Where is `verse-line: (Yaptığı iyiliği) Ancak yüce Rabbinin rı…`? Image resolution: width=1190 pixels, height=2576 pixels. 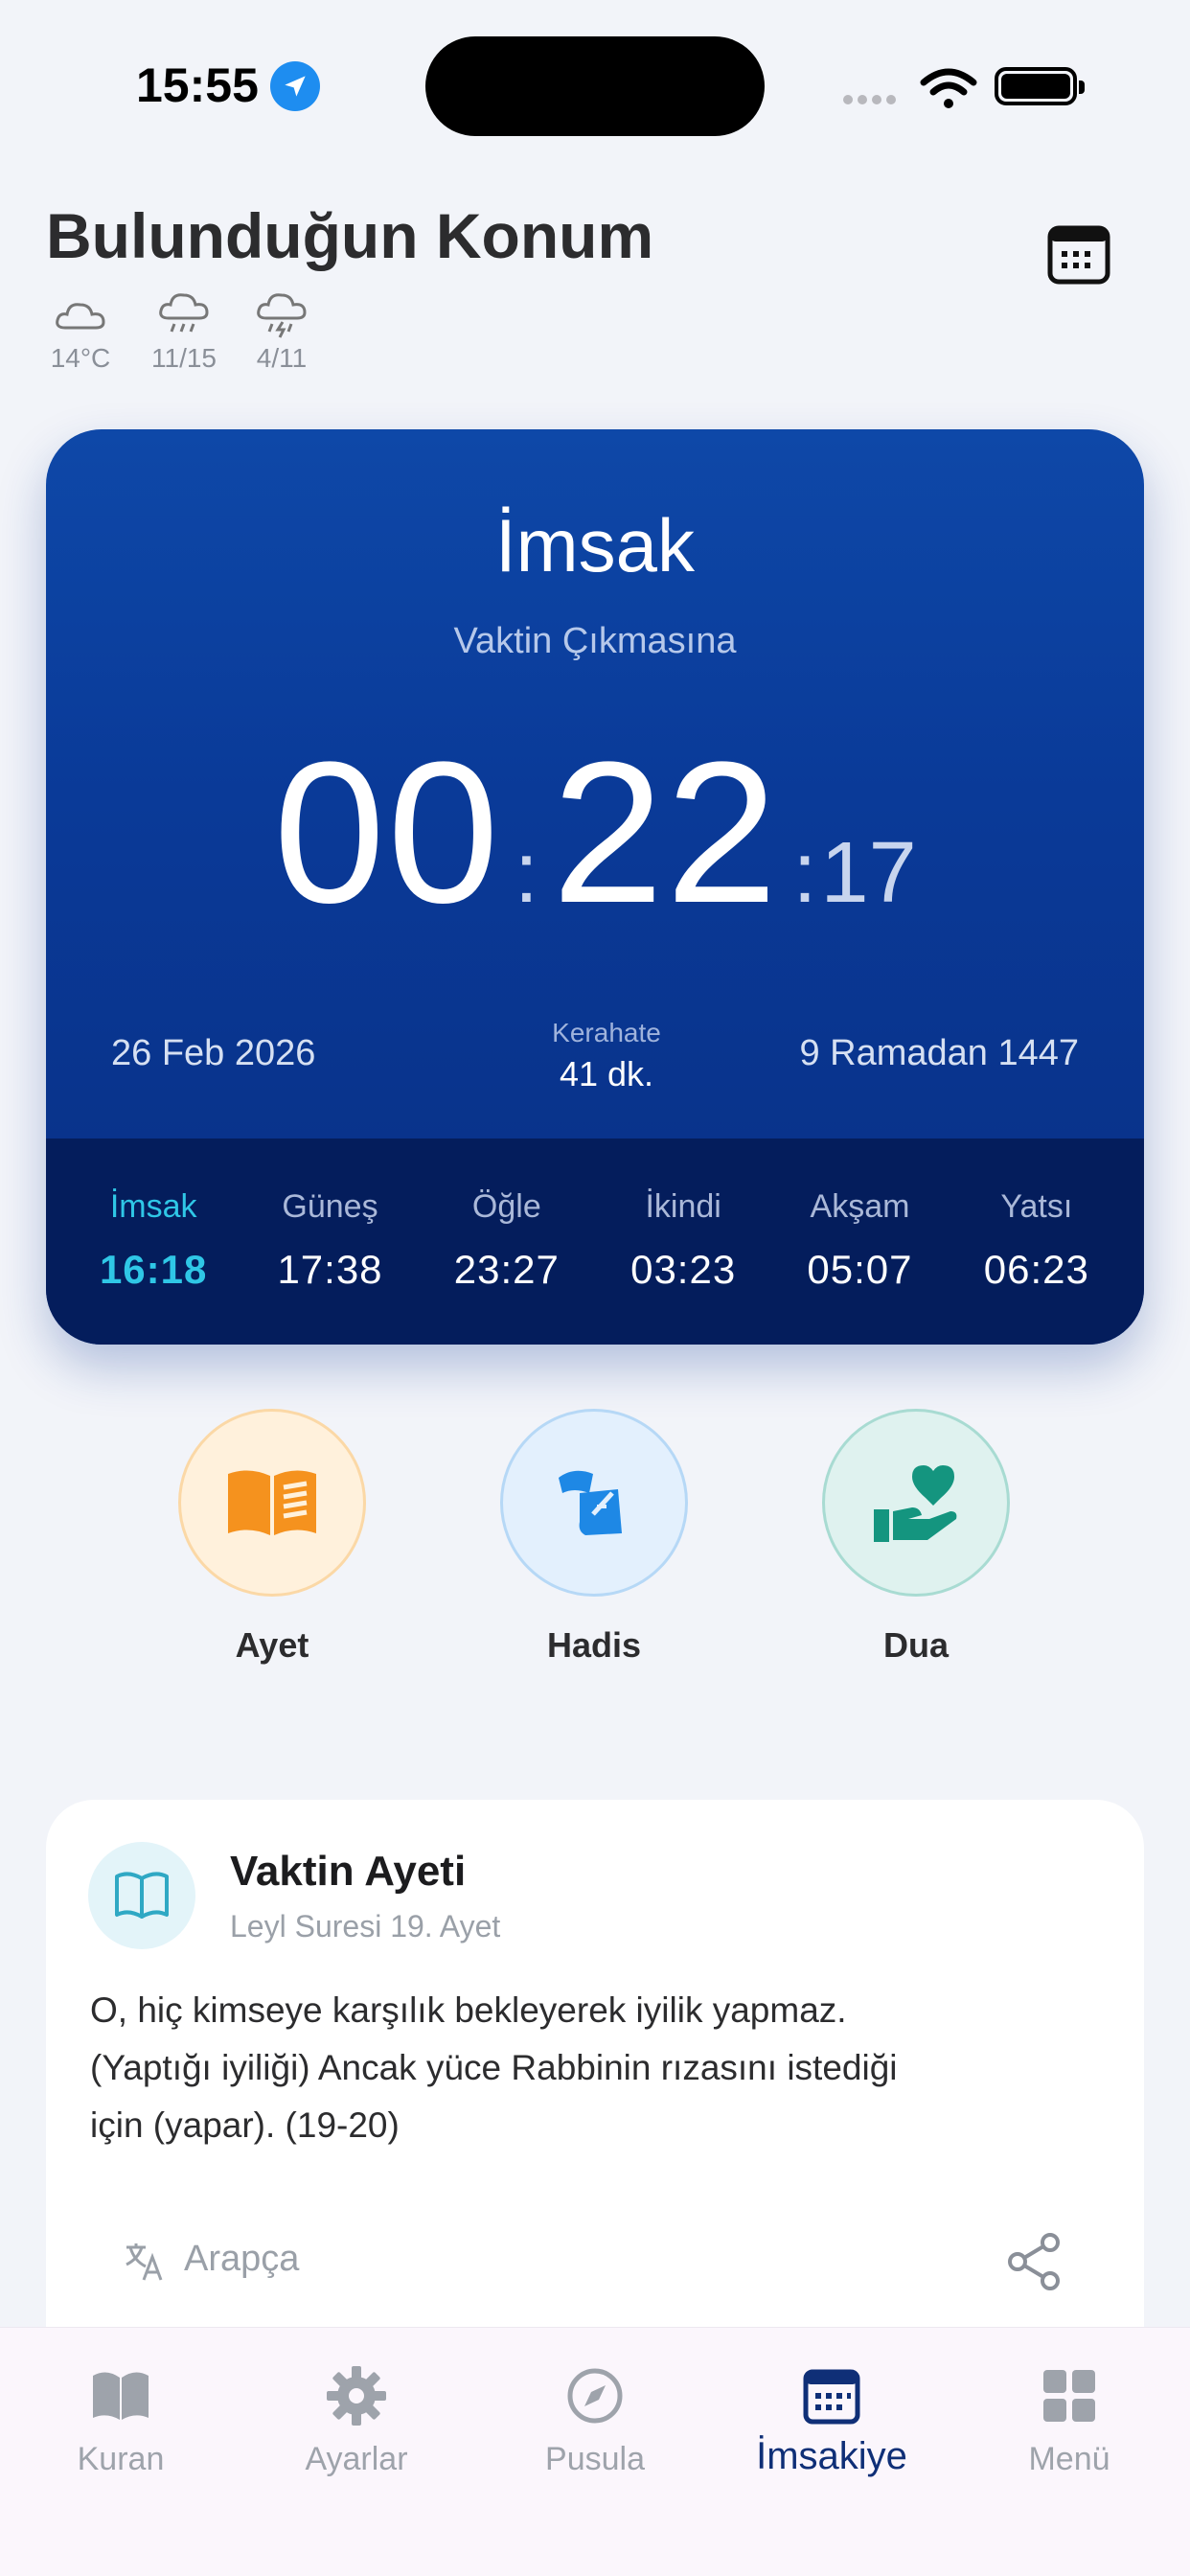 verse-line: (Yaptığı iyiliği) Ancak yüce Rabbinin rı… is located at coordinates (494, 2067).